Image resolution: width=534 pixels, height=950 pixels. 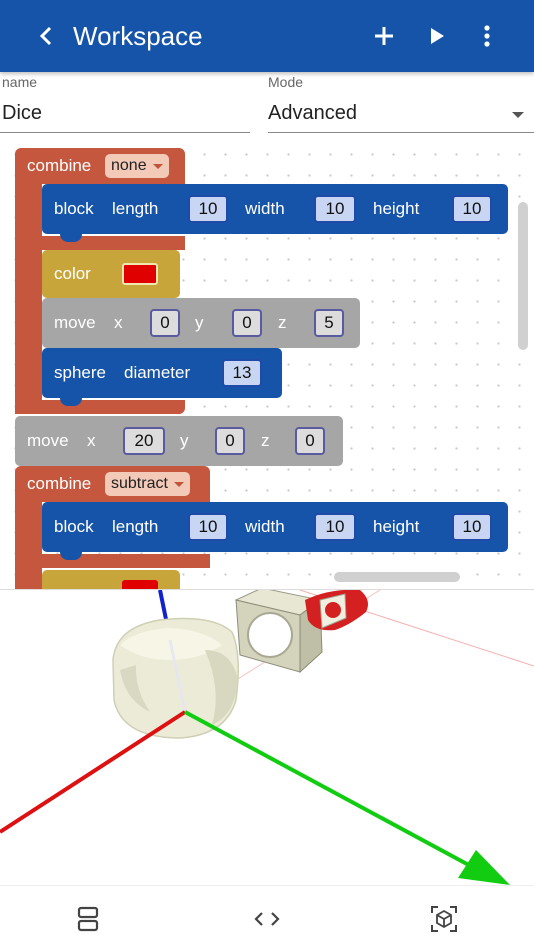 I want to click on red-sphere-model, so click(x=336, y=610).